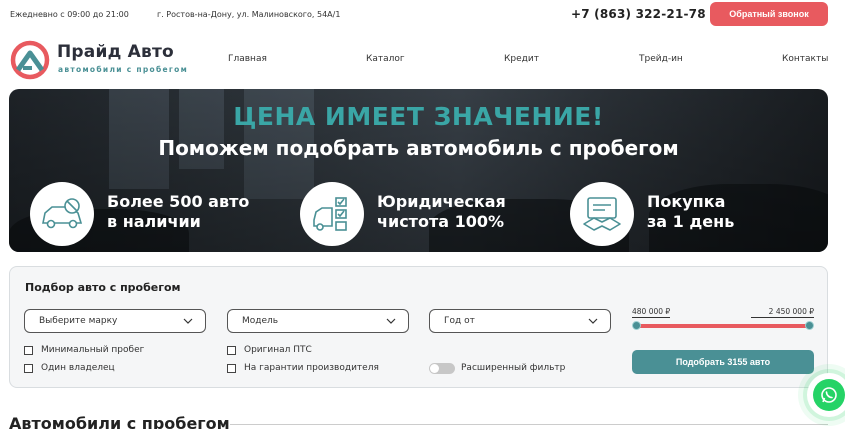  I want to click on price-max-input: 2 450 000 ₽, so click(782, 312).